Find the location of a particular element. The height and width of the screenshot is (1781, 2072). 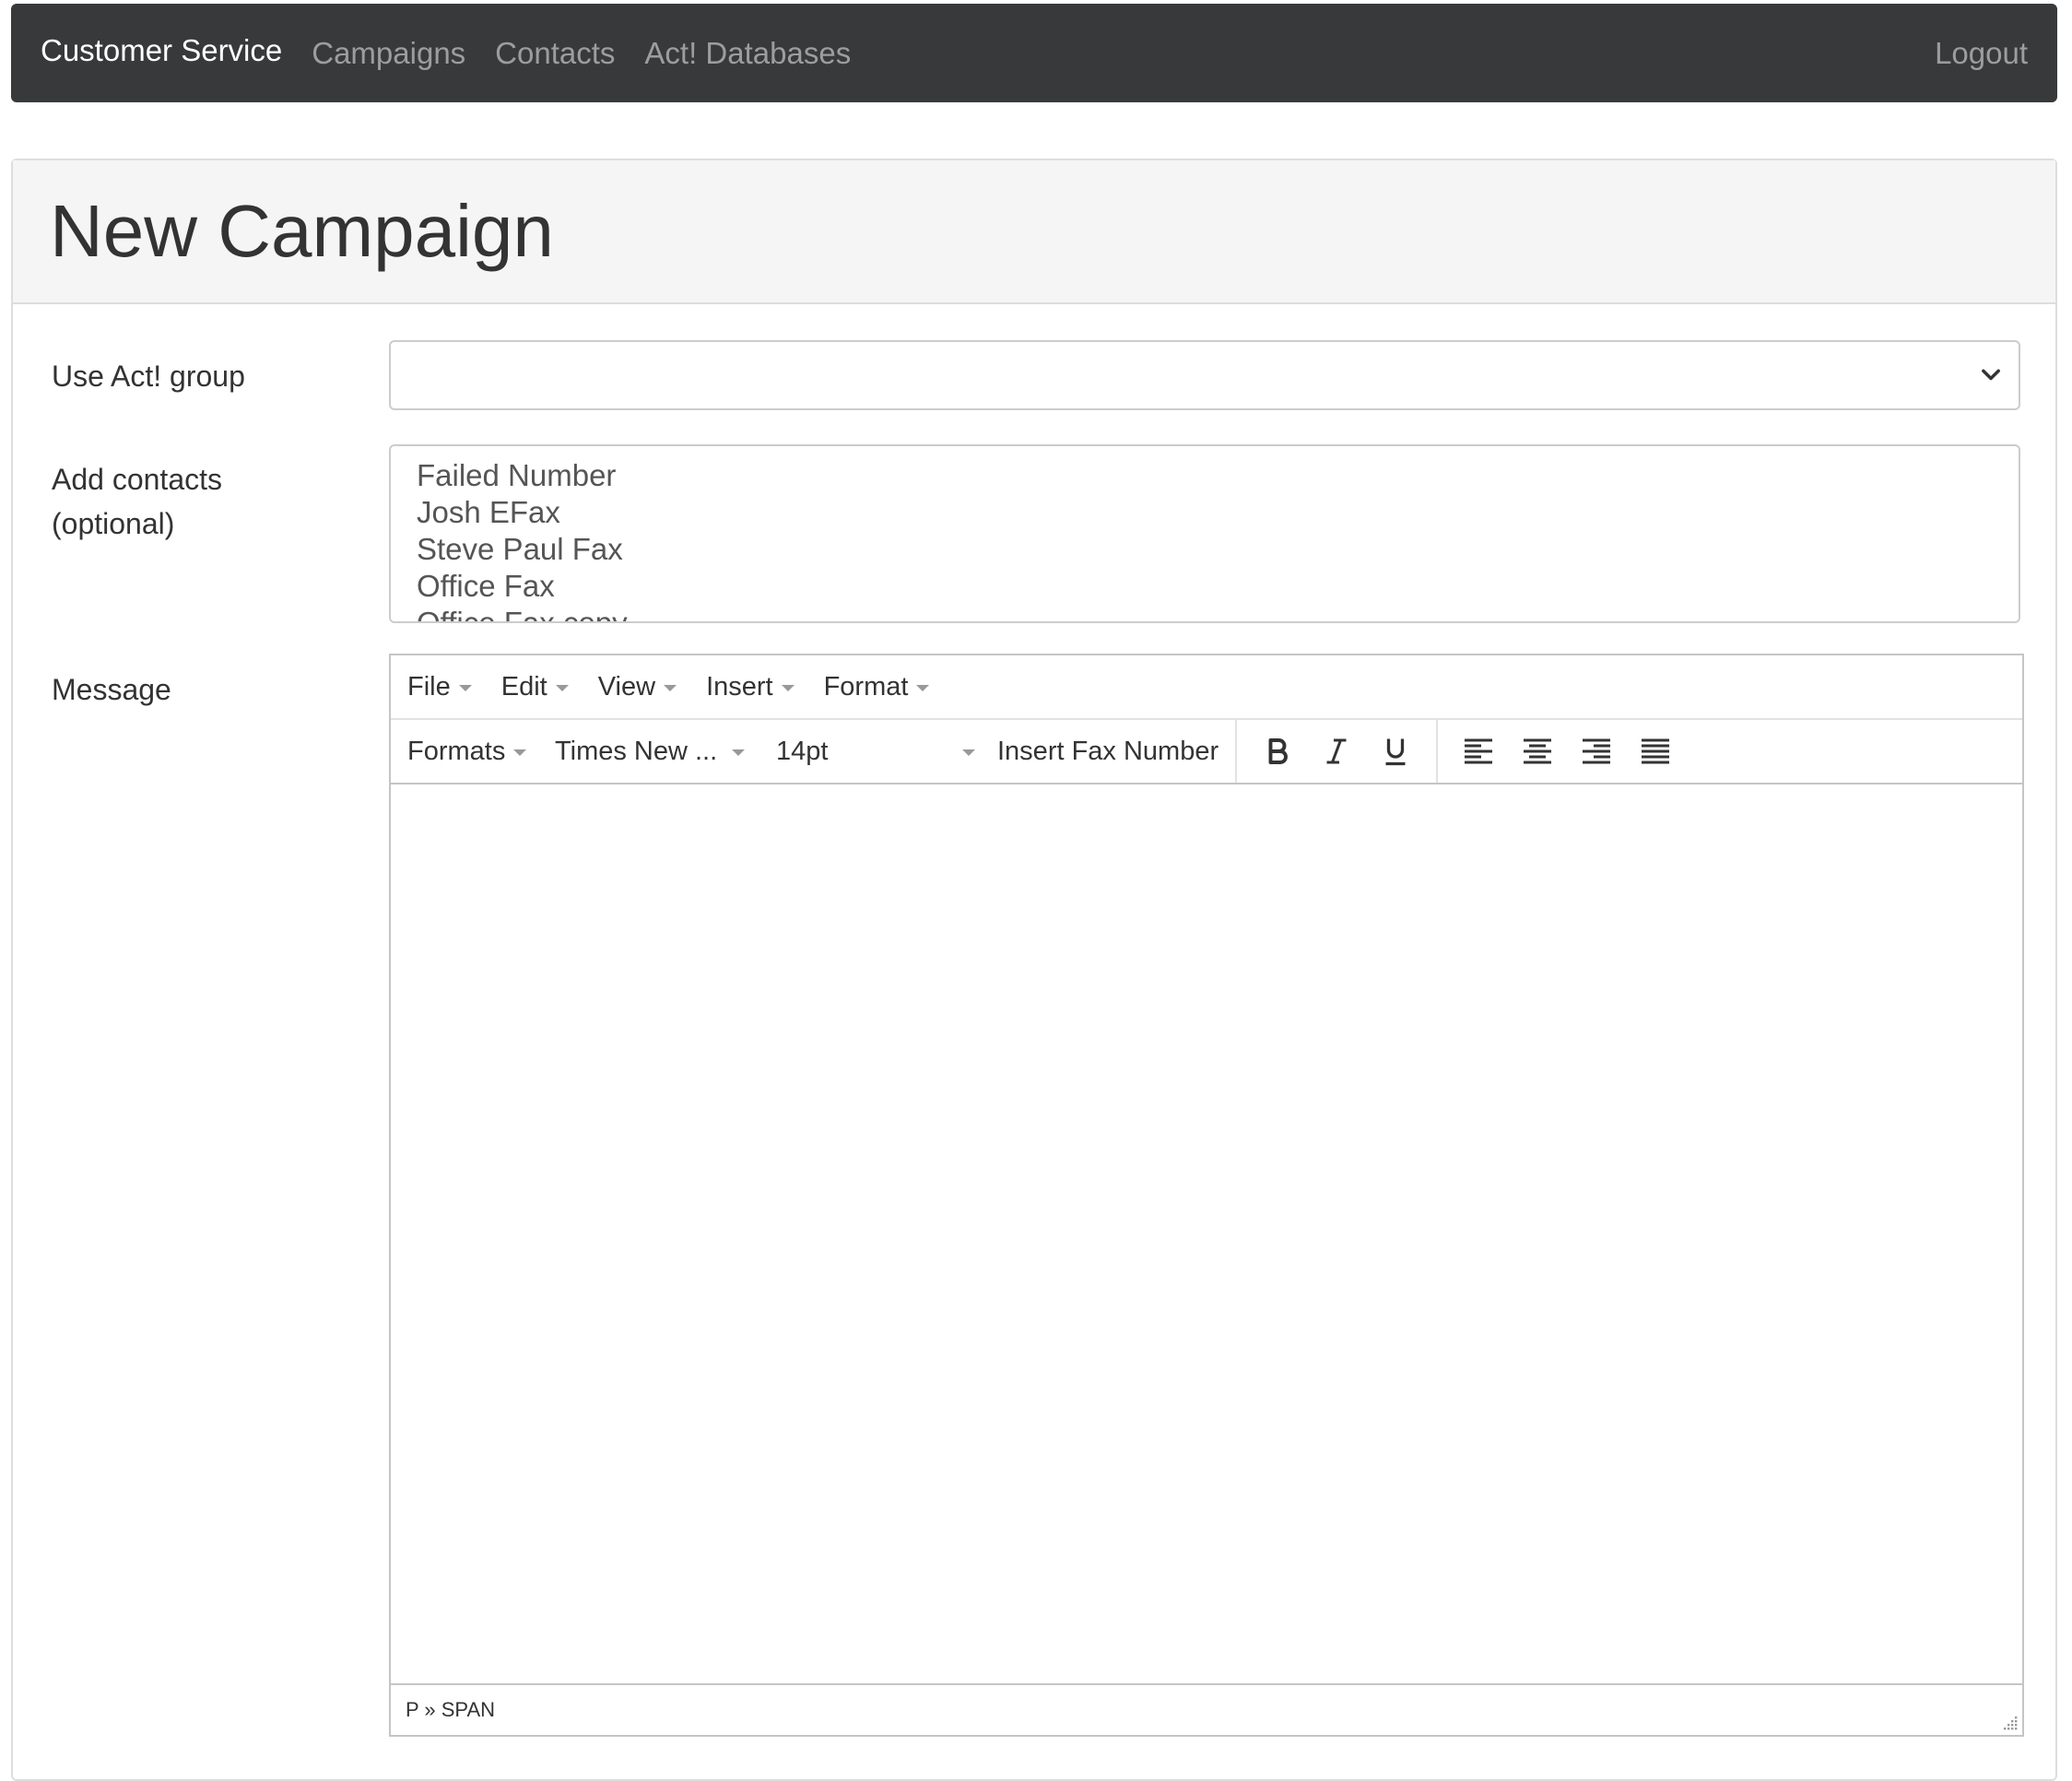

editor-menubar: File Edit View Insert Format is located at coordinates (1206, 687).